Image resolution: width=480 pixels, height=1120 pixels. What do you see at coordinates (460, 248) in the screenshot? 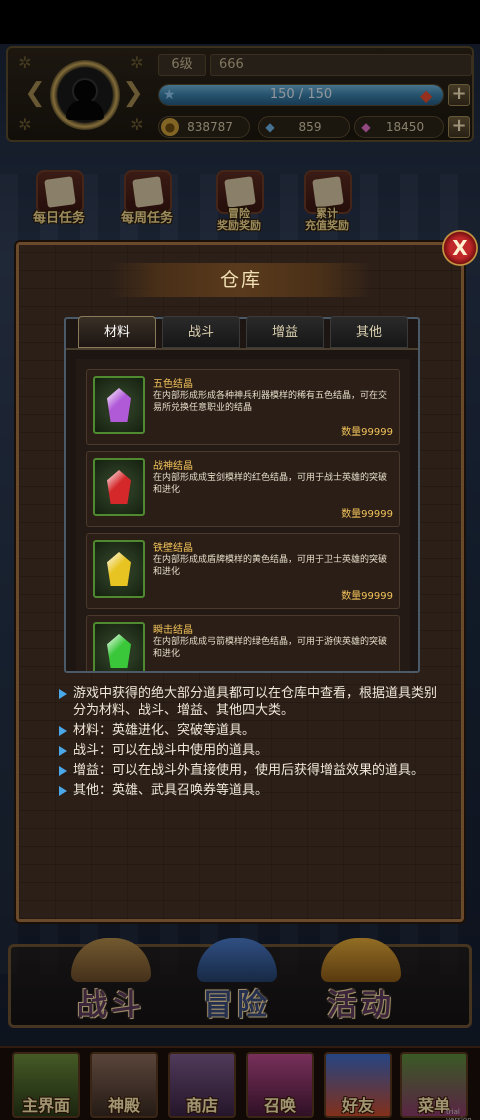
I see `close-button: X` at bounding box center [460, 248].